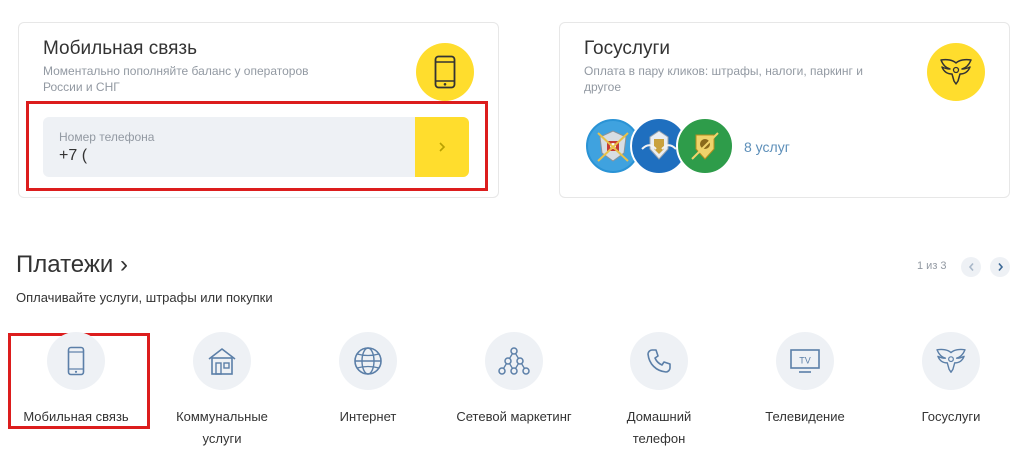  What do you see at coordinates (124, 264) in the screenshot?
I see `chevron-right-icon: ›` at bounding box center [124, 264].